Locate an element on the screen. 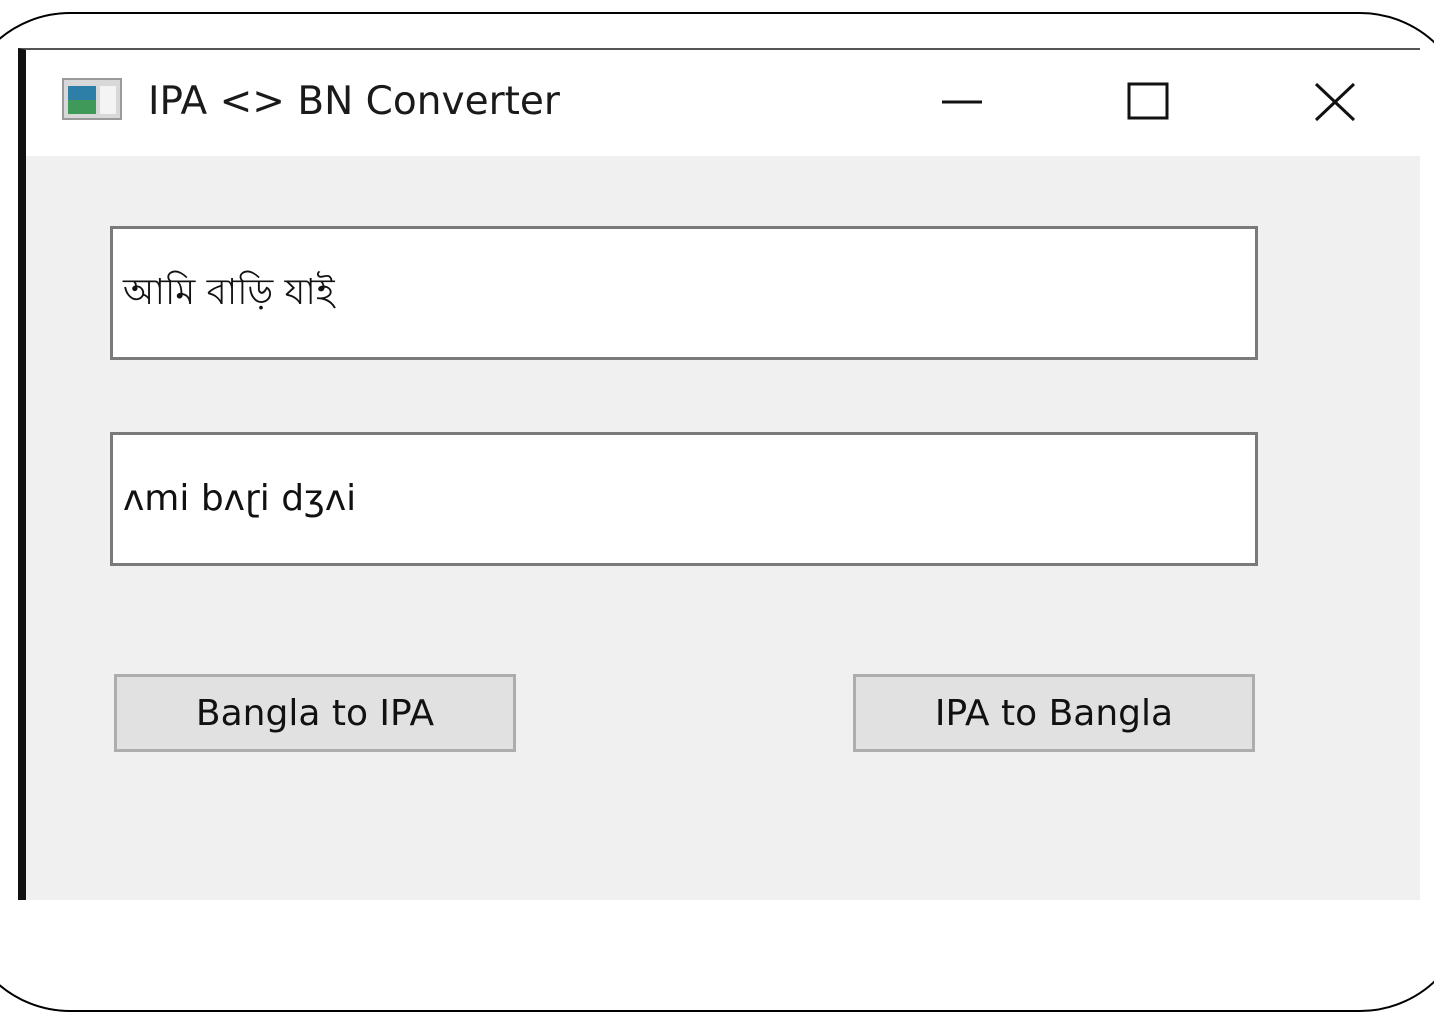 The image size is (1434, 1012). ipa-input: ʌmi bʌɽi dʒʌi is located at coordinates (684, 499).